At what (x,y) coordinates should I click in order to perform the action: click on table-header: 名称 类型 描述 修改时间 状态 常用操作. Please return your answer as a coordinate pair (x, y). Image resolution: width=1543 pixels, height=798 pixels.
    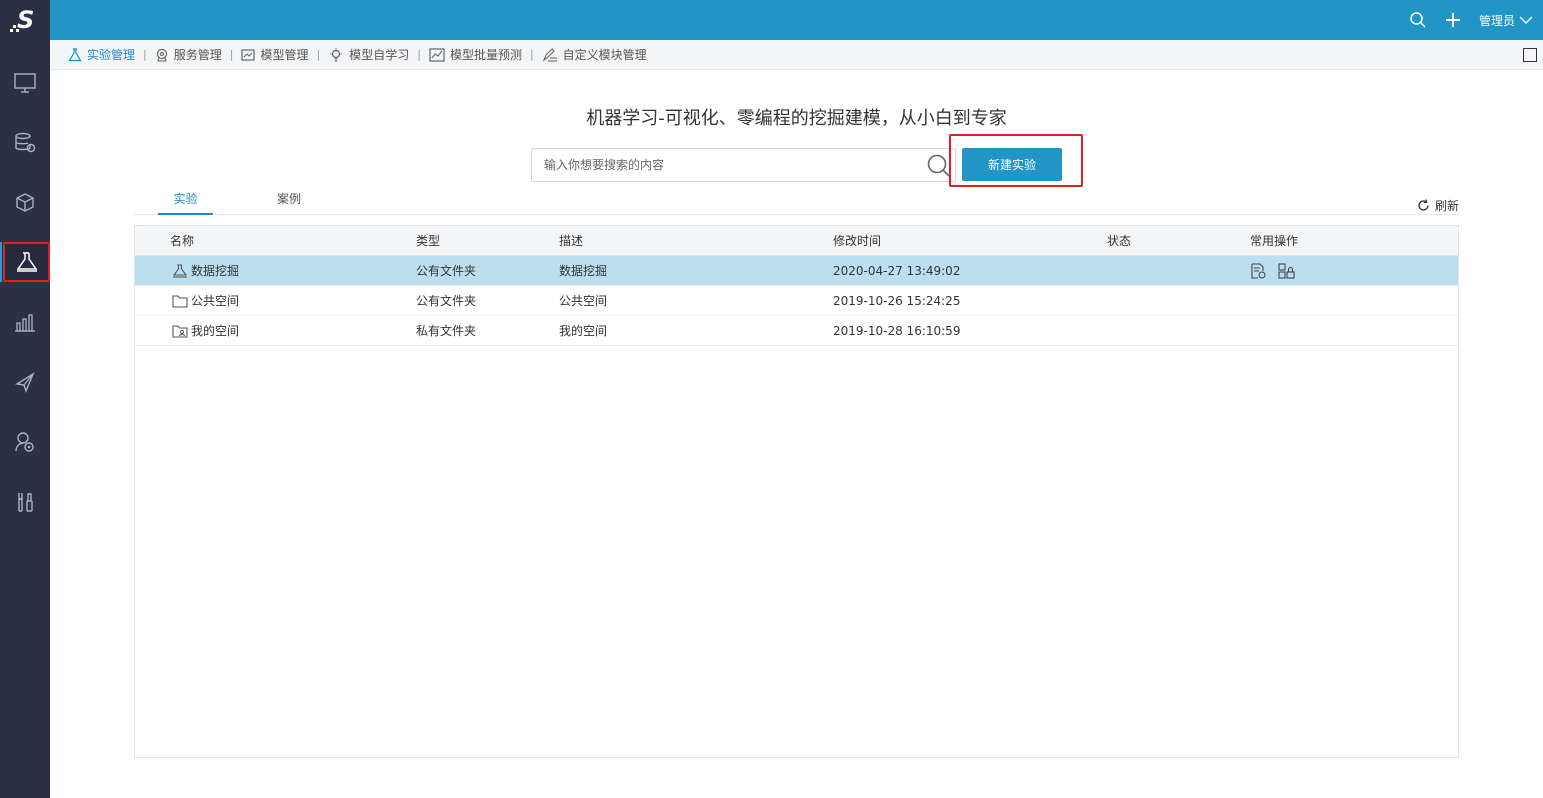
    Looking at the image, I should click on (796, 241).